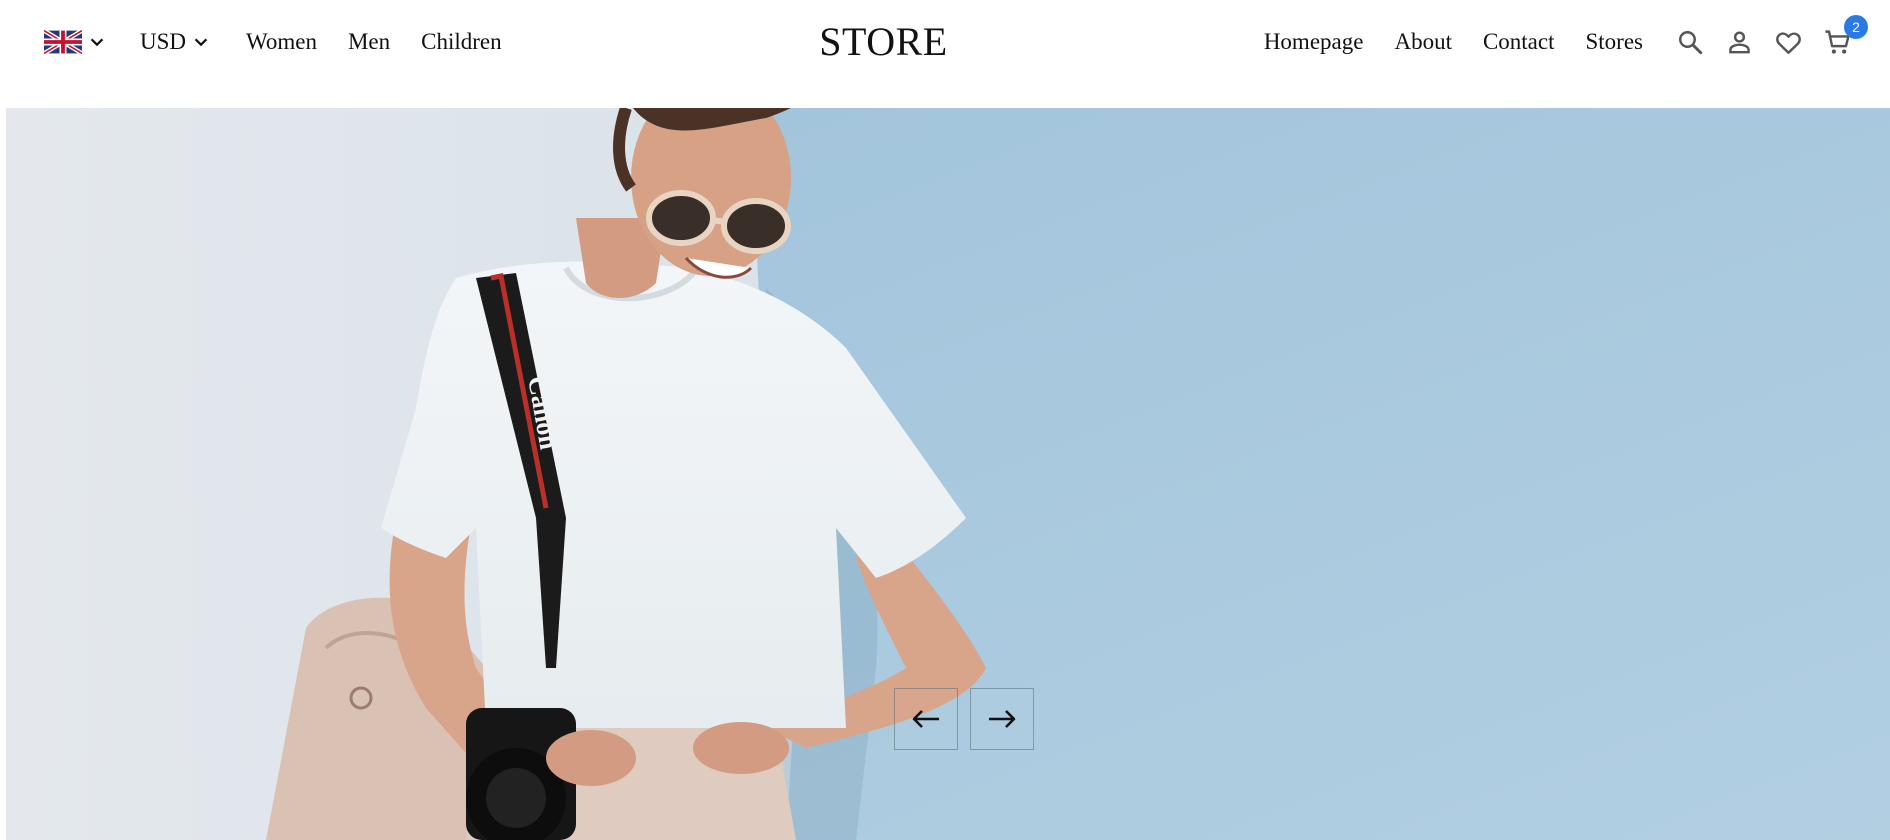 The width and height of the screenshot is (1890, 840). Describe the element at coordinates (964, 719) in the screenshot. I see `slider-controls` at that location.